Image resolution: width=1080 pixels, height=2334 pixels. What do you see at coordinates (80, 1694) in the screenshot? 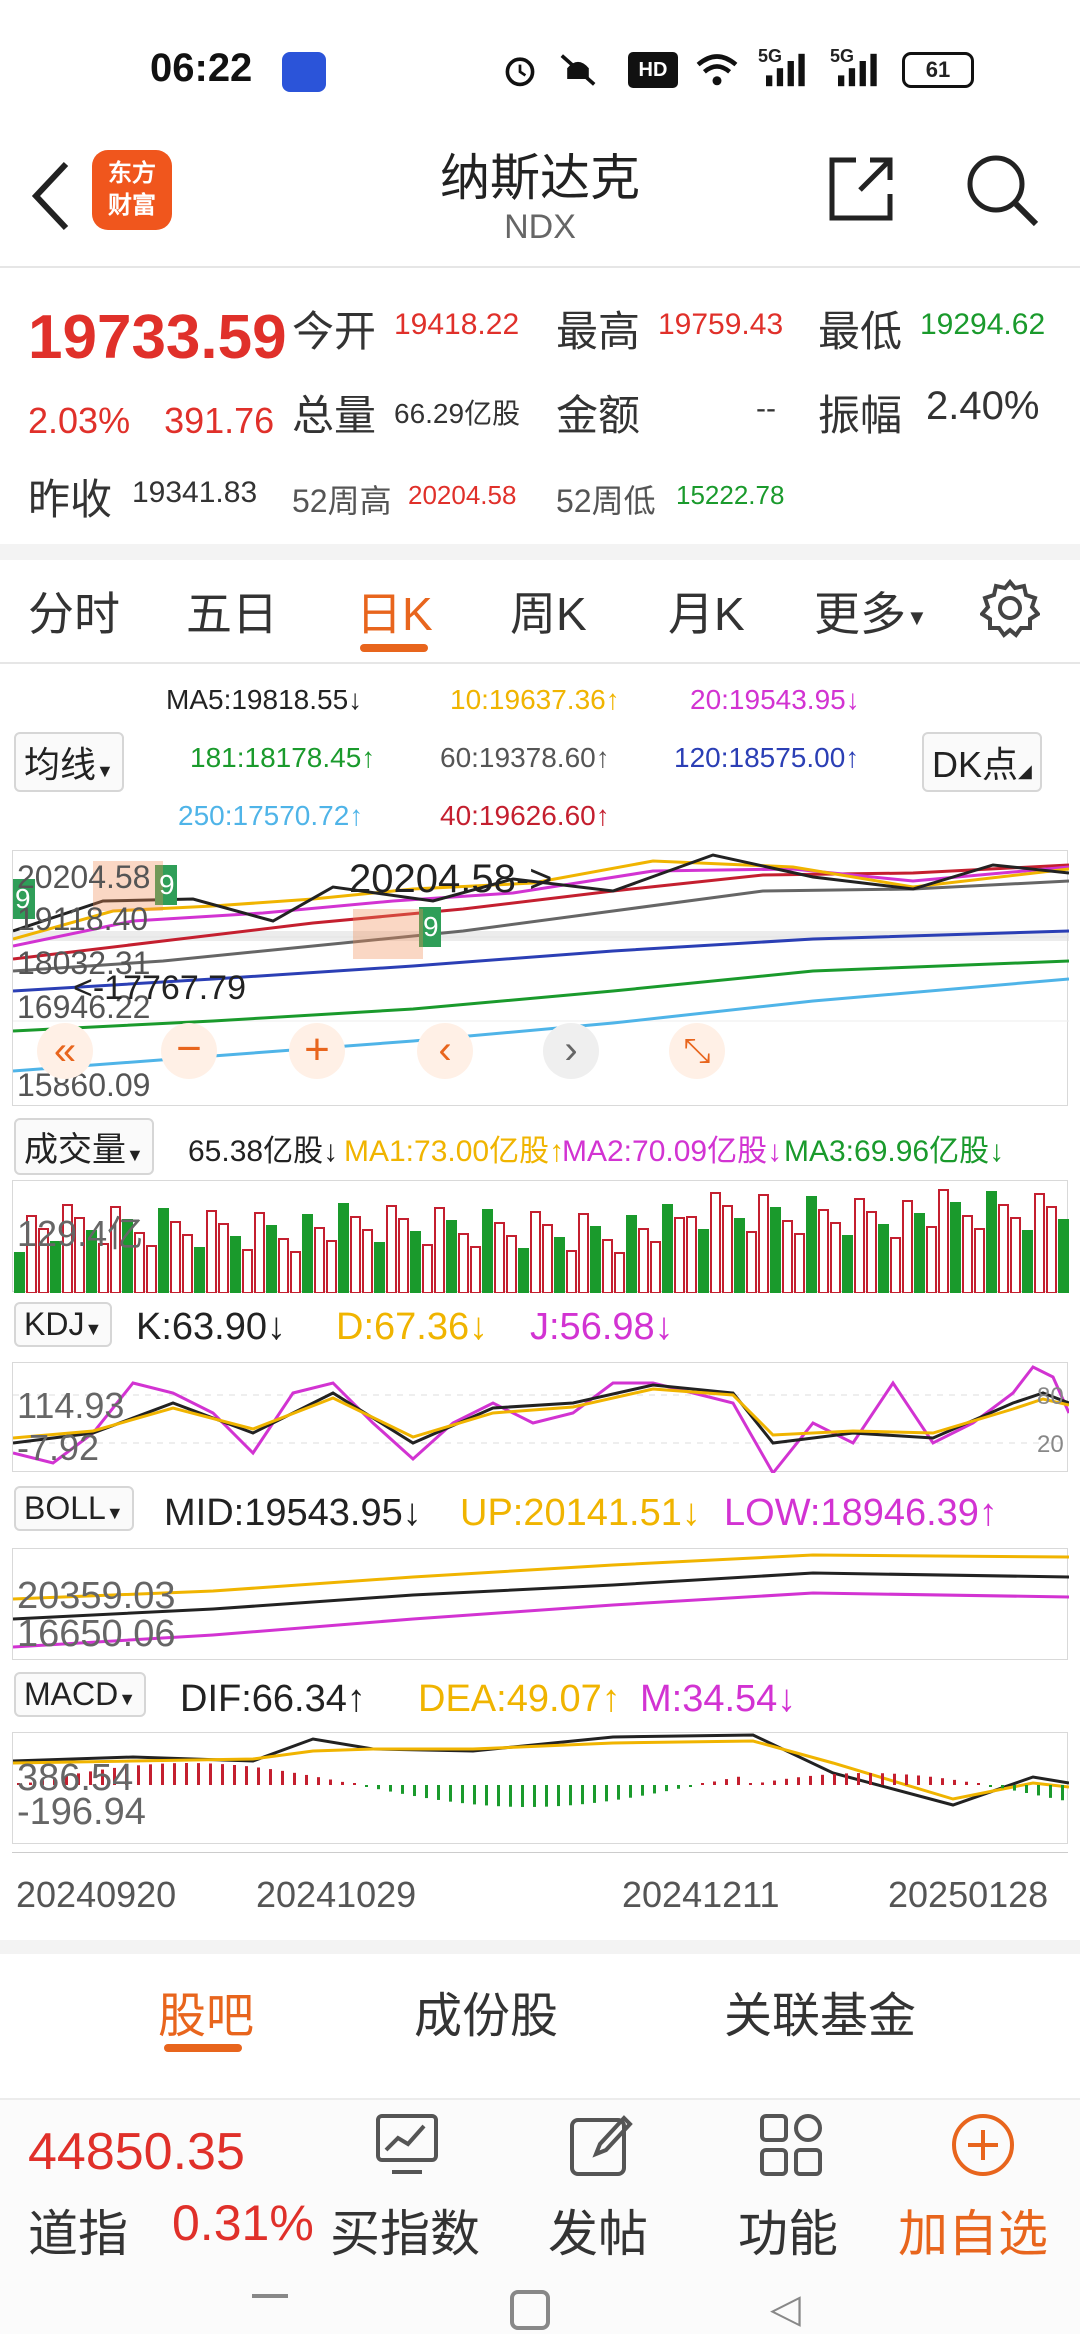
I see `macd-select: MACD▼` at bounding box center [80, 1694].